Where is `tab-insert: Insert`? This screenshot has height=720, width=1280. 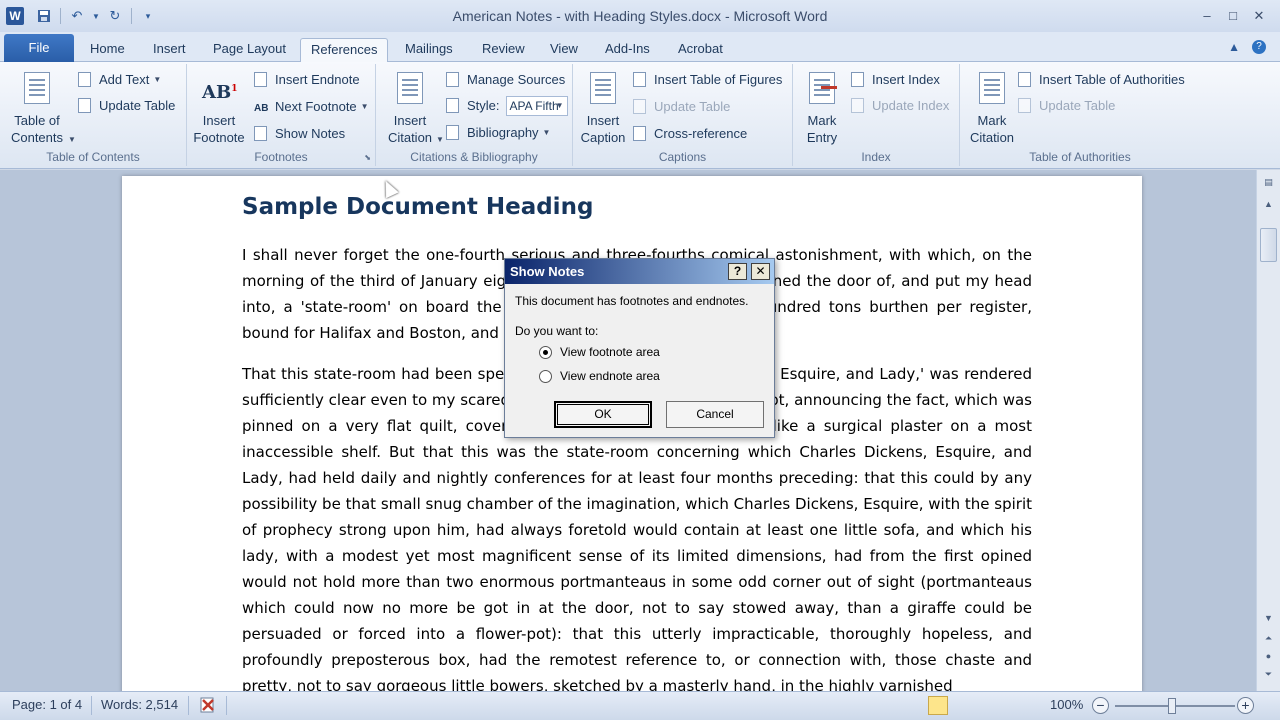 tab-insert: Insert is located at coordinates (169, 50).